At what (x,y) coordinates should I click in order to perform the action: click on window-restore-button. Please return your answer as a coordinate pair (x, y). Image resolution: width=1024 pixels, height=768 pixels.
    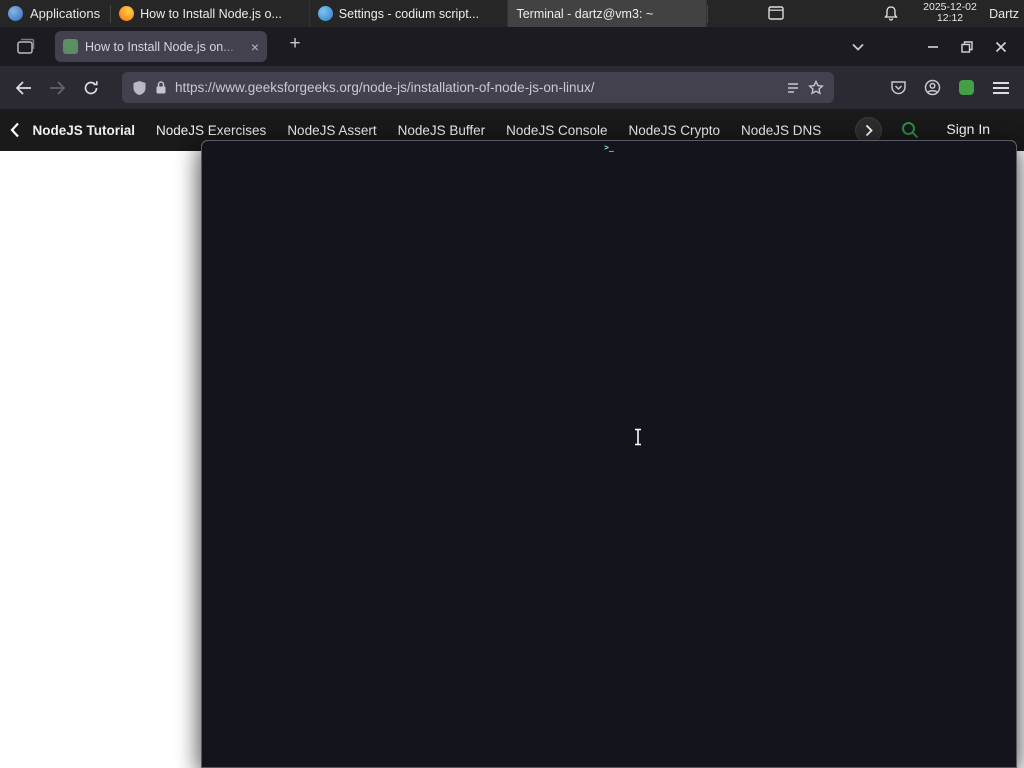
    Looking at the image, I should click on (967, 46).